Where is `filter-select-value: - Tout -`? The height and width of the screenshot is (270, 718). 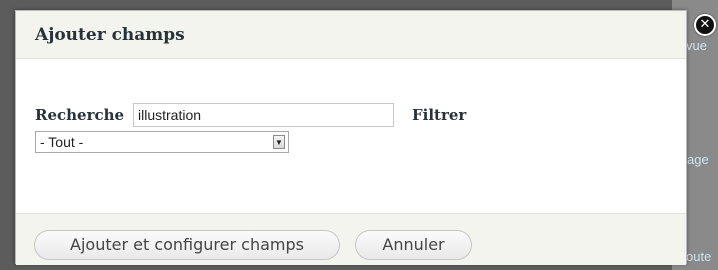 filter-select-value: - Tout - is located at coordinates (62, 142).